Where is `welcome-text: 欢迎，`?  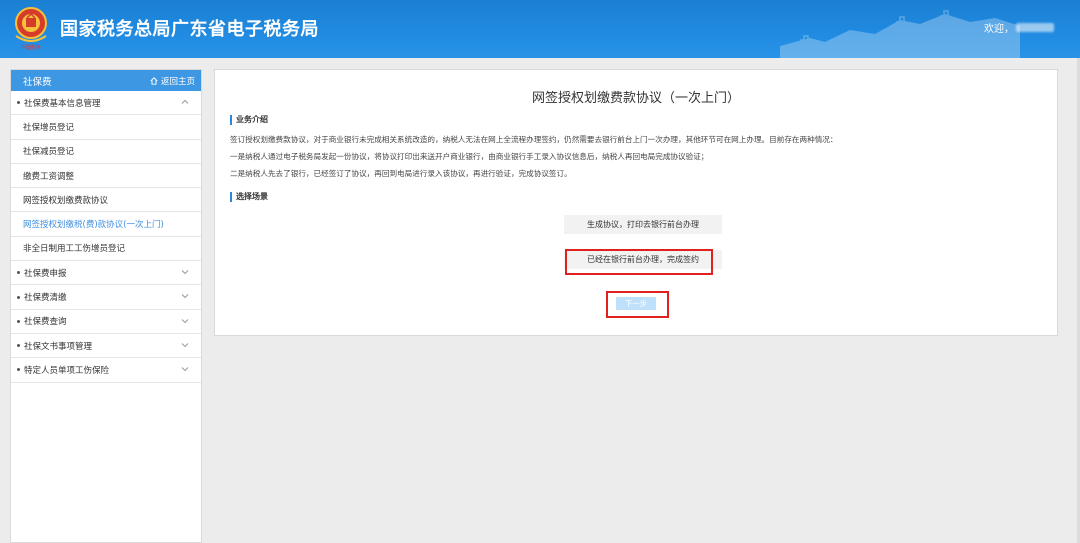
welcome-text: 欢迎， is located at coordinates (999, 29).